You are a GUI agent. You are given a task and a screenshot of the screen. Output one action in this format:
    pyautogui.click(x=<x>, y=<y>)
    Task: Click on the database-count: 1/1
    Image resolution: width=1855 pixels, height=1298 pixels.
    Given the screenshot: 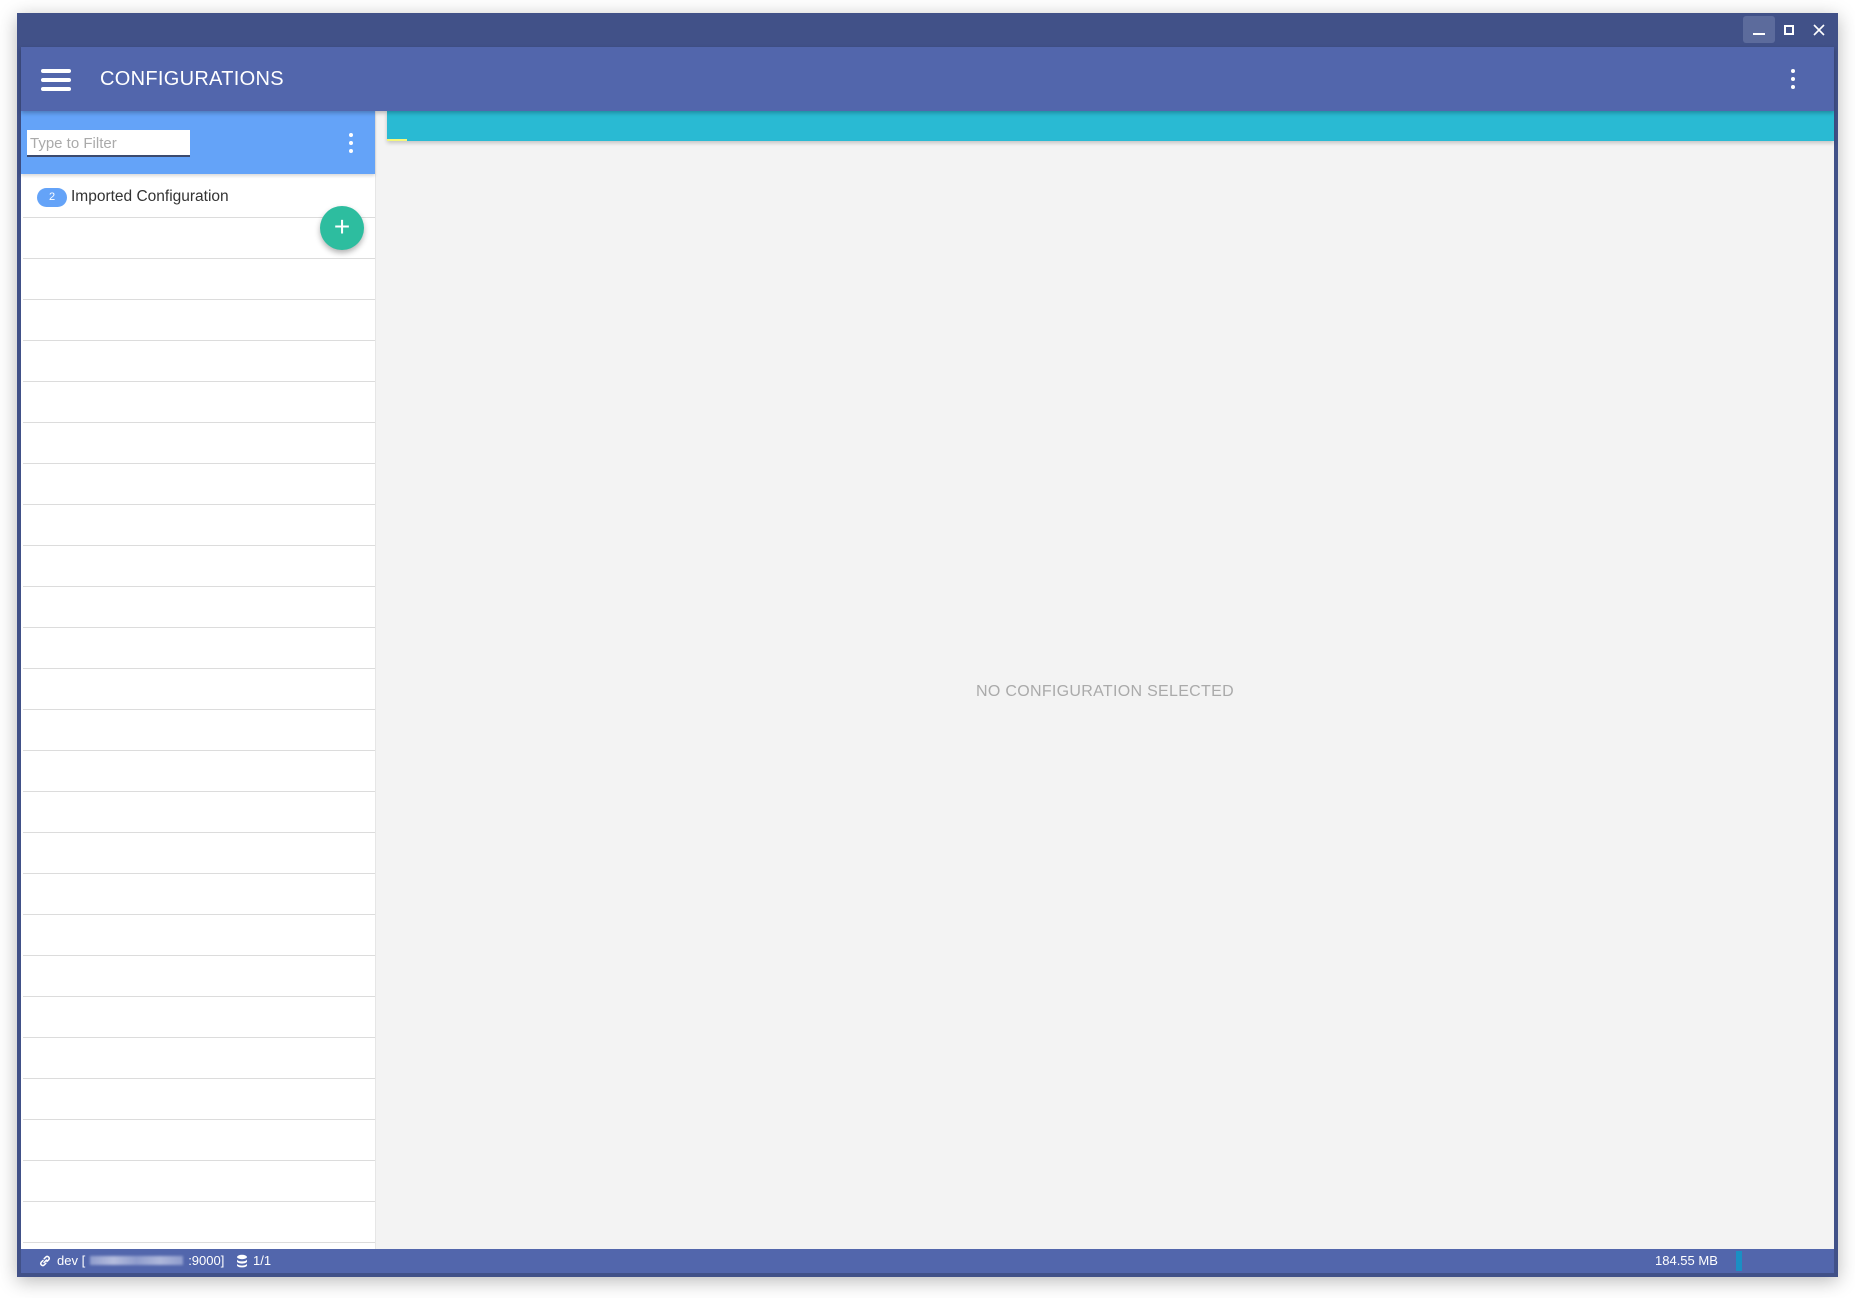 What is the action you would take?
    pyautogui.click(x=262, y=1260)
    